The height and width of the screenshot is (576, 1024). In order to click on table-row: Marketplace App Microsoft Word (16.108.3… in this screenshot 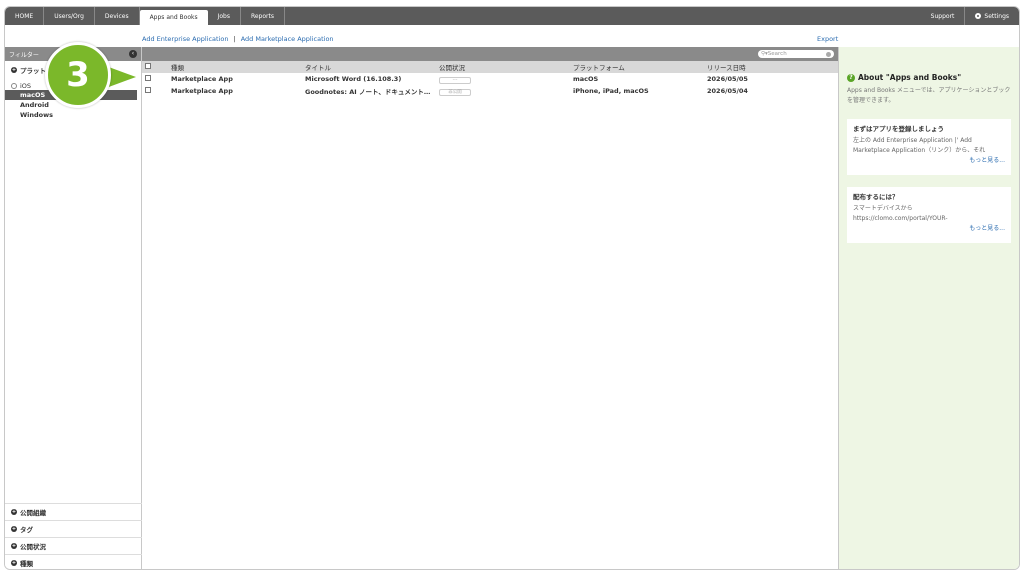, I will do `click(490, 79)`.